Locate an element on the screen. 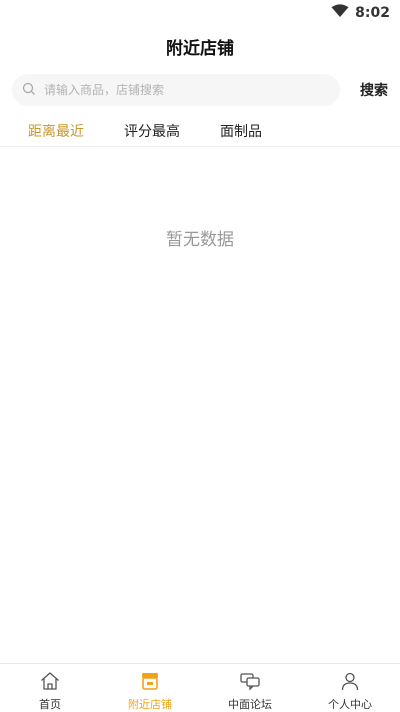 This screenshot has height=712, width=400. tabbar-forum: 中面论坛 is located at coordinates (250, 687).